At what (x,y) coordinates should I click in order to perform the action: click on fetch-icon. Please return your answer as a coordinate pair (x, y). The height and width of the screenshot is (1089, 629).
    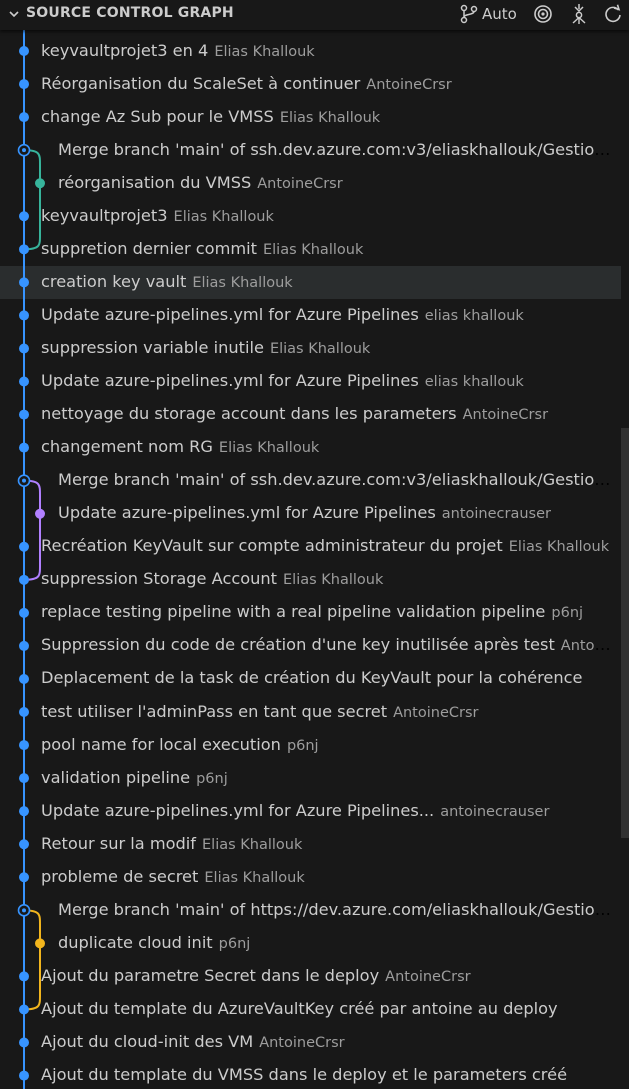
    Looking at the image, I should click on (579, 14).